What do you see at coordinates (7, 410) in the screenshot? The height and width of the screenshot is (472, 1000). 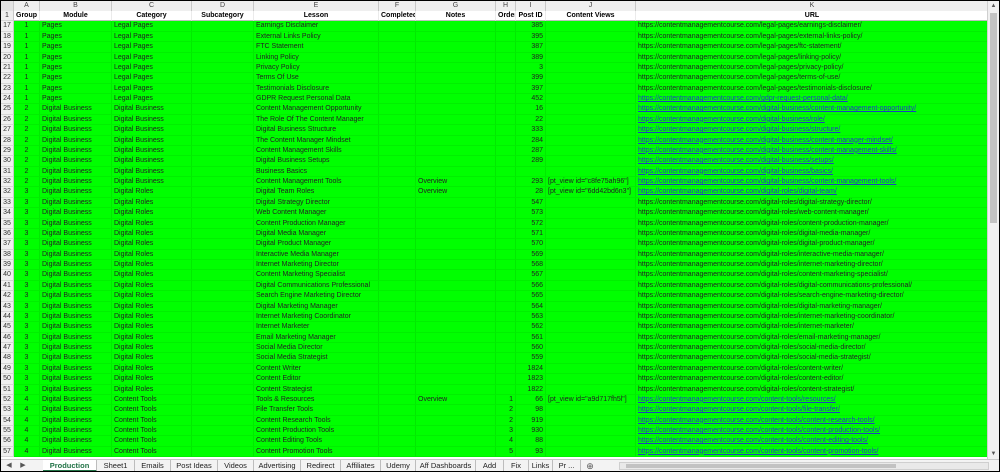 I see `row-number: 53` at bounding box center [7, 410].